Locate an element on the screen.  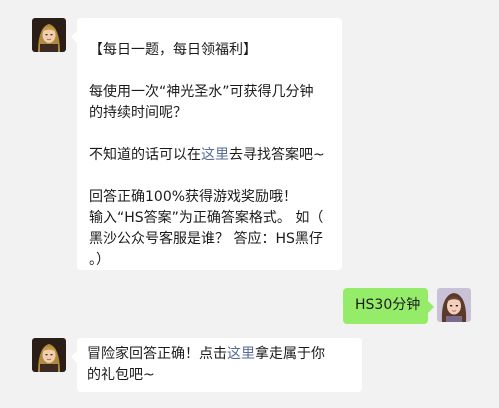
reply-line: 冒险家回答正确！点击这里拿走属于你 is located at coordinates (224, 354).